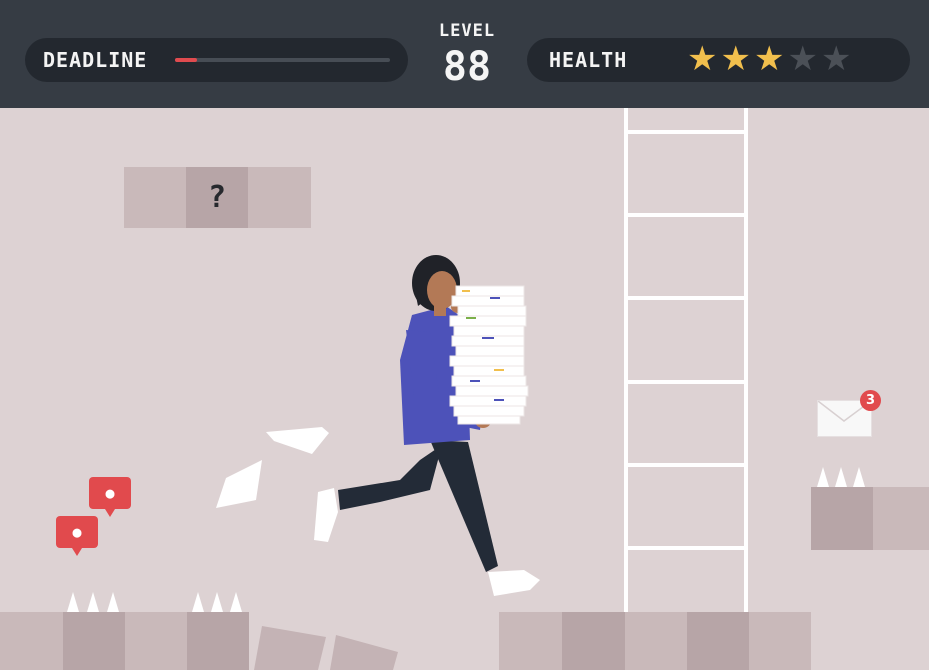 Image resolution: width=929 pixels, height=670 pixels. What do you see at coordinates (686, 361) in the screenshot?
I see `ladder-icon` at bounding box center [686, 361].